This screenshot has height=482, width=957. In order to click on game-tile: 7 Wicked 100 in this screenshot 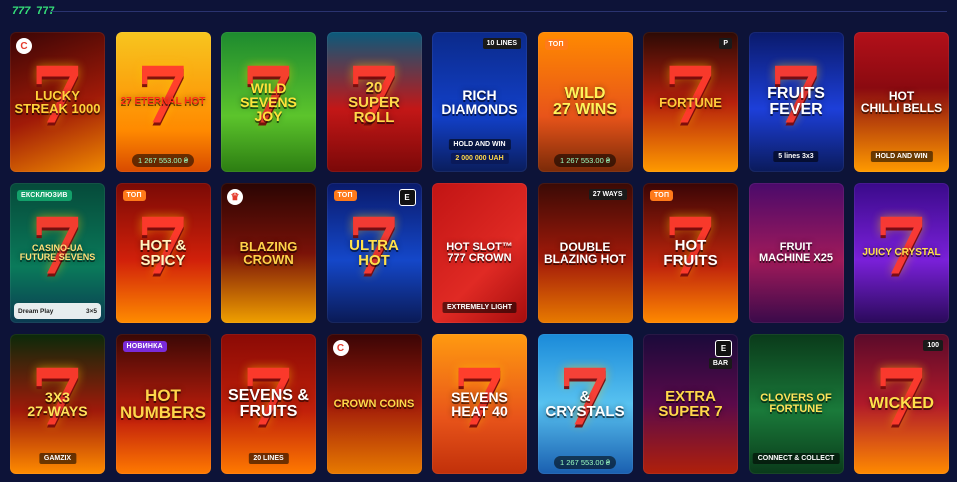, I will do `click(901, 404)`.